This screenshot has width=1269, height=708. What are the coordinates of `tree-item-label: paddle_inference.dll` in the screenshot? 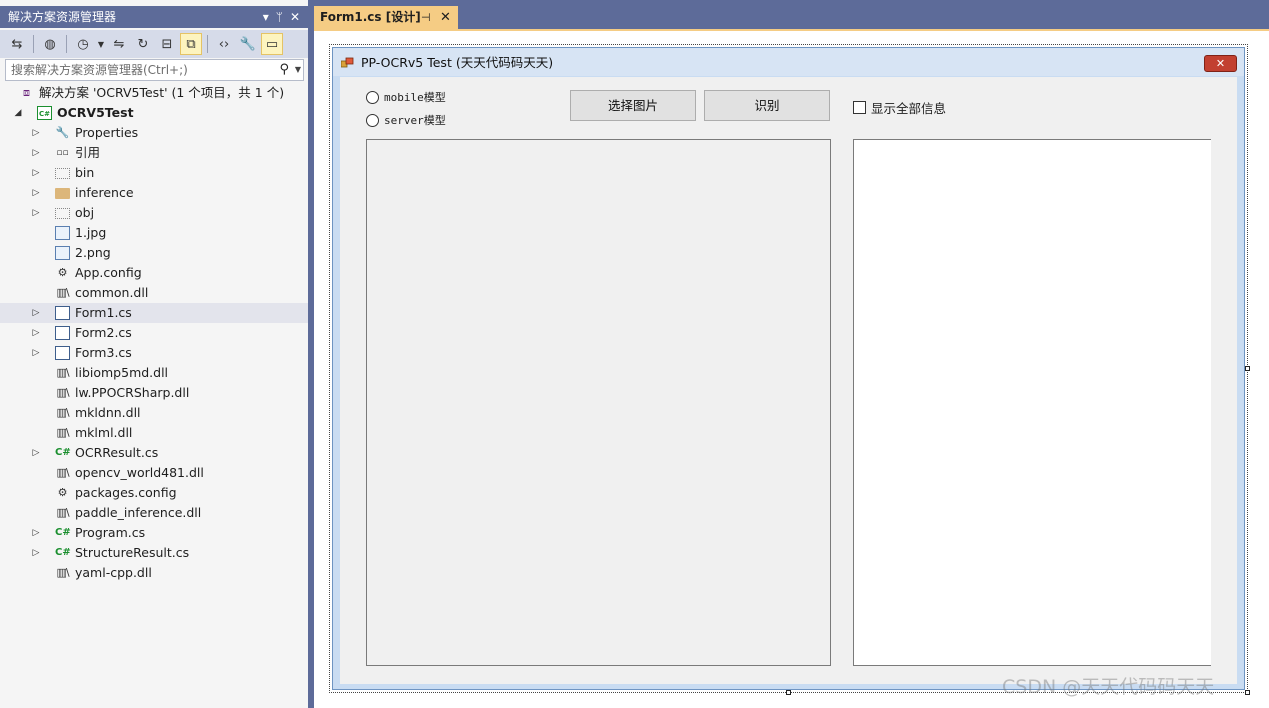 It's located at (138, 512).